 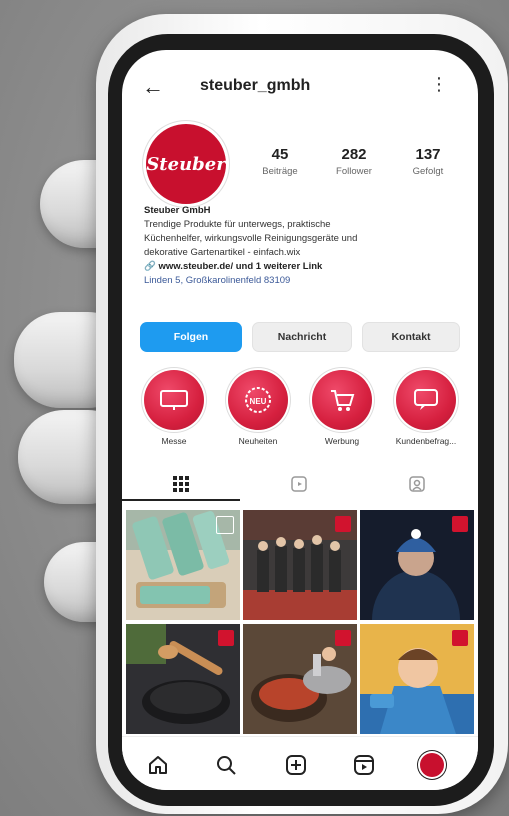 I want to click on nav-profile, so click(x=432, y=765).